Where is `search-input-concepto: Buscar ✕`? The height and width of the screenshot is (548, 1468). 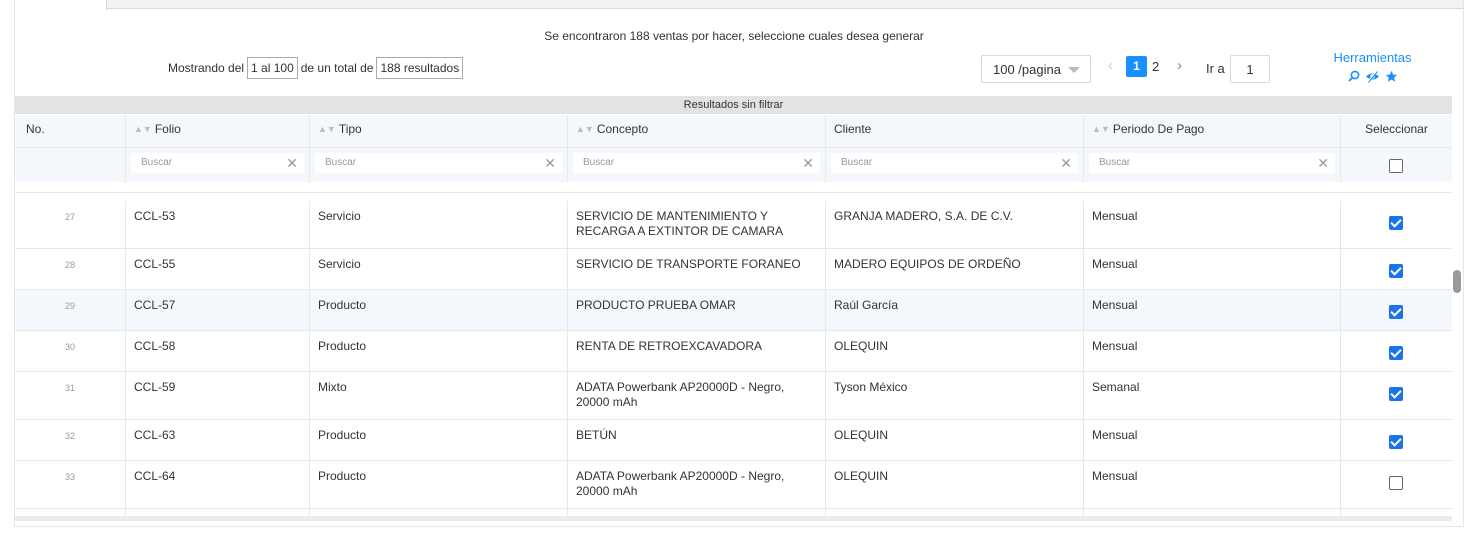 search-input-concepto: Buscar ✕ is located at coordinates (696, 163).